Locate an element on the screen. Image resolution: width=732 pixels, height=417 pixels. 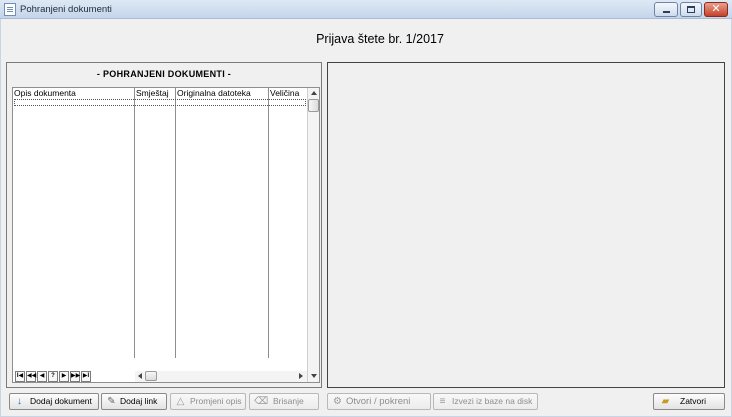
column-header-original-file: Originalna datoteka is located at coordinates (222, 93).